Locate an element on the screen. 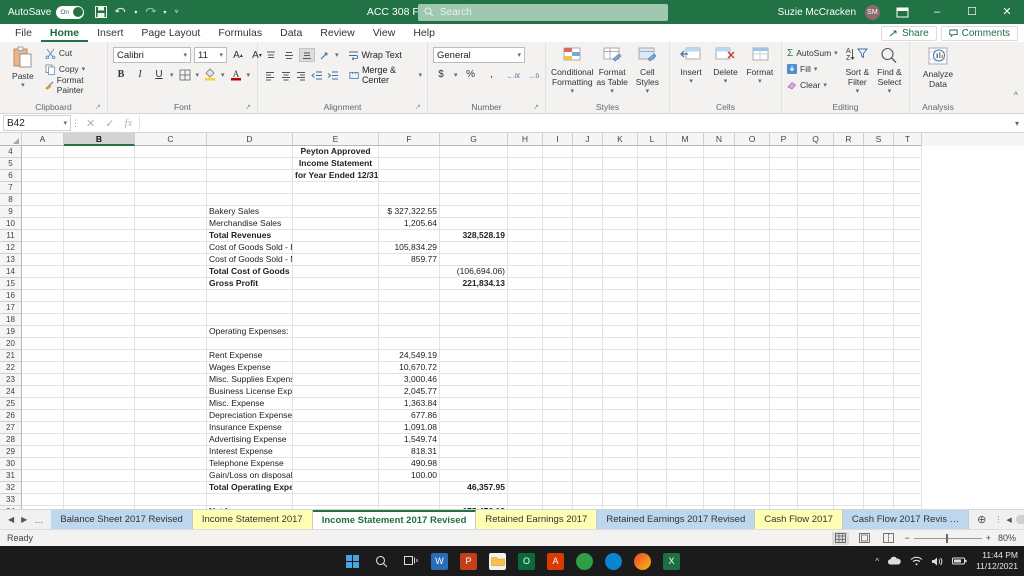  italic-button: I is located at coordinates (140, 74).